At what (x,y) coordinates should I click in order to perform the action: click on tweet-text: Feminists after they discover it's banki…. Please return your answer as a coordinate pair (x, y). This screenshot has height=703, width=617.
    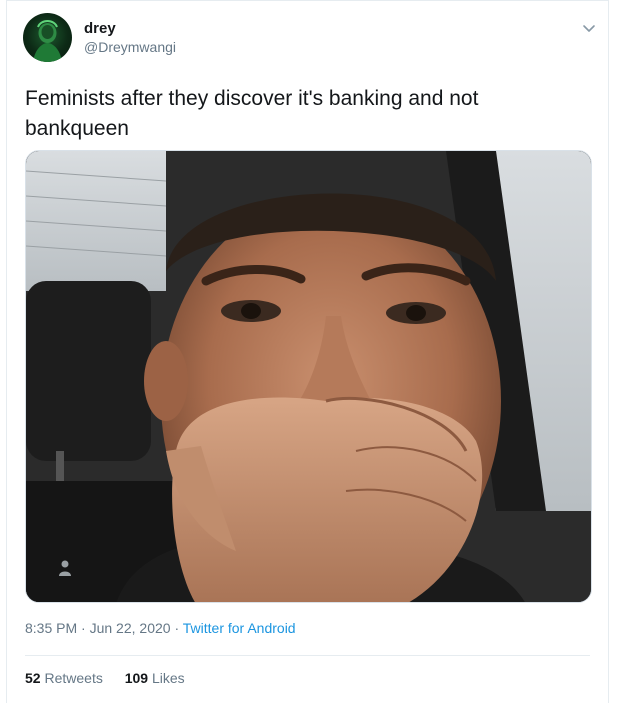
    Looking at the image, I should click on (252, 113).